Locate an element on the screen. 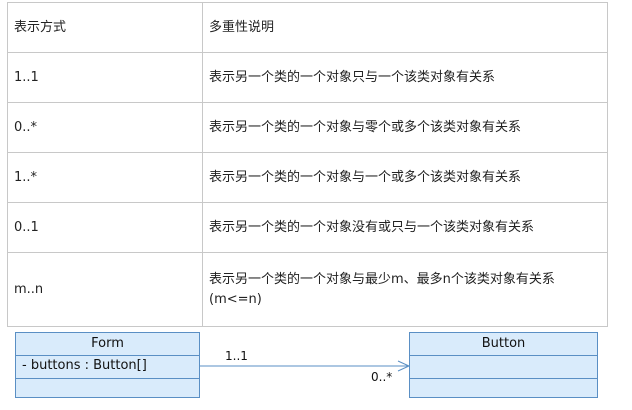 This screenshot has width=632, height=410. form-class-attribute: - buttons : Button[] is located at coordinates (107, 367).